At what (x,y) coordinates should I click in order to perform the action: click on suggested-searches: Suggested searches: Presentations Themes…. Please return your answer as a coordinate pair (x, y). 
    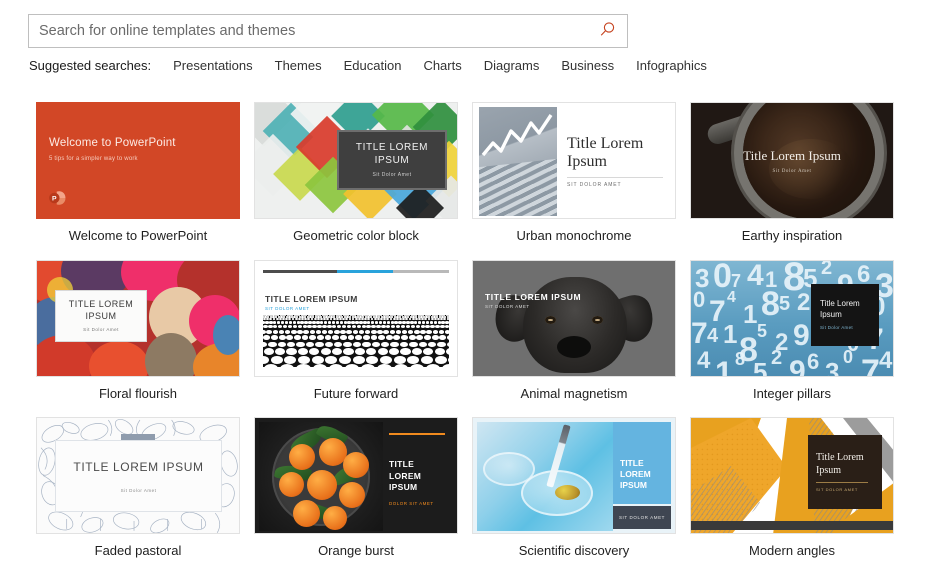
    Looking at the image, I should click on (368, 65).